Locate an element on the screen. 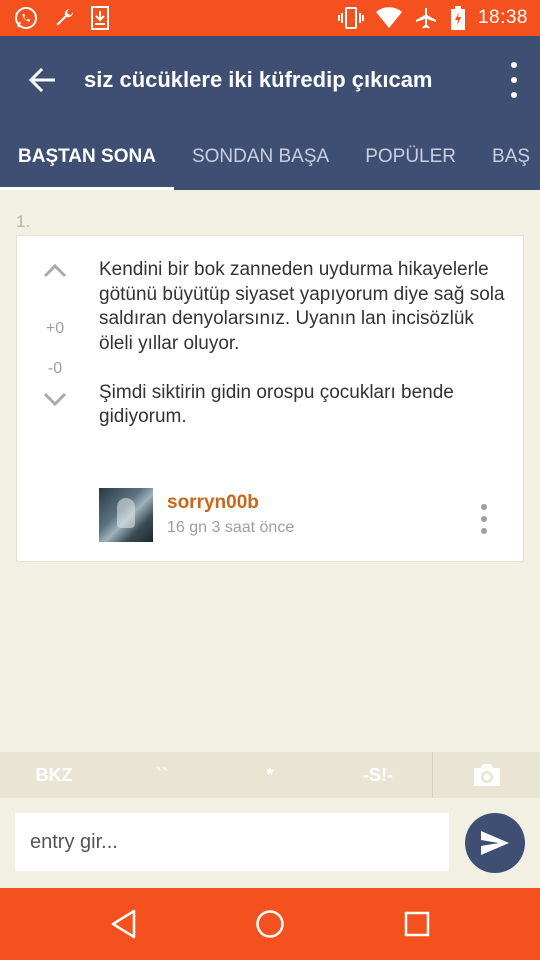 This screenshot has height=960, width=540. author-link: sorryn00b is located at coordinates (213, 503).